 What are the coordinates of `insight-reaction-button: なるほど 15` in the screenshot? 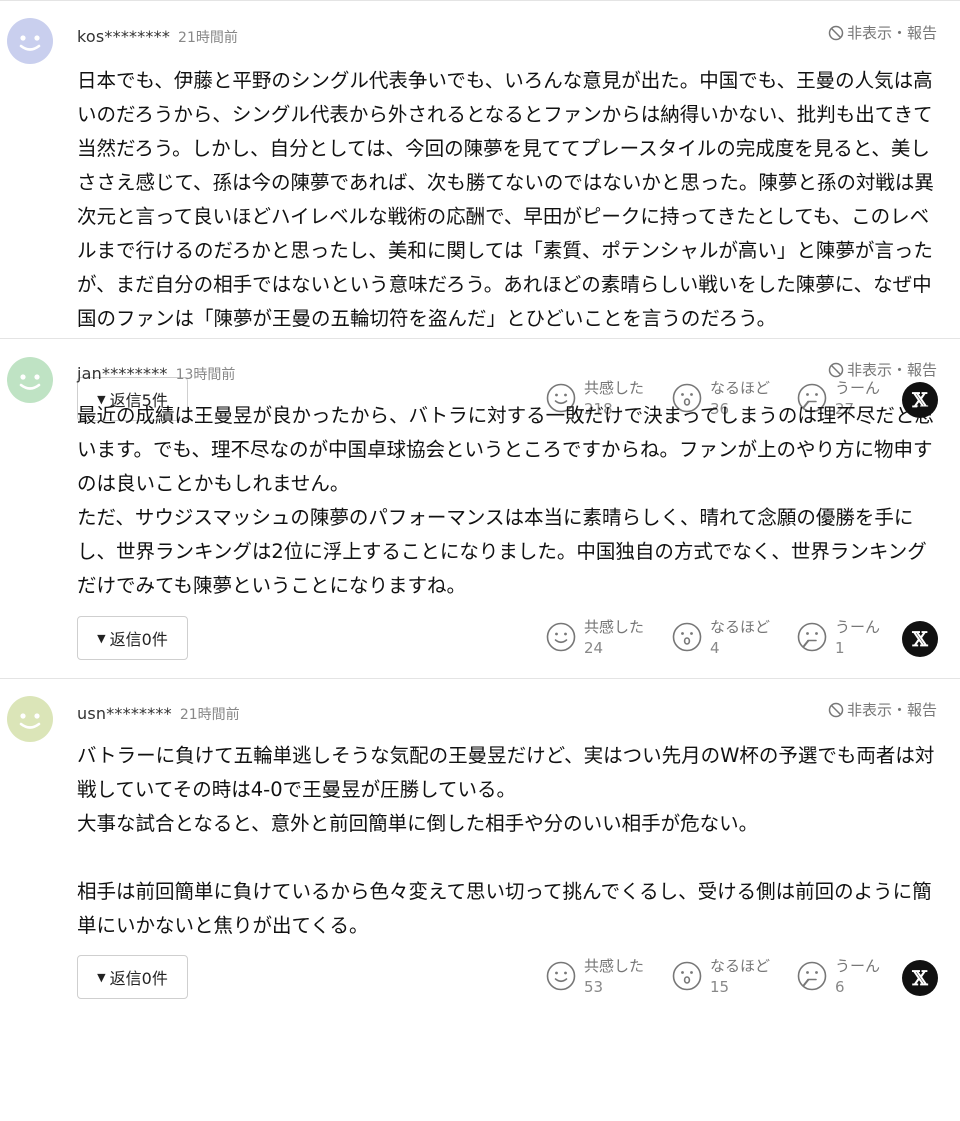 It's located at (721, 977).